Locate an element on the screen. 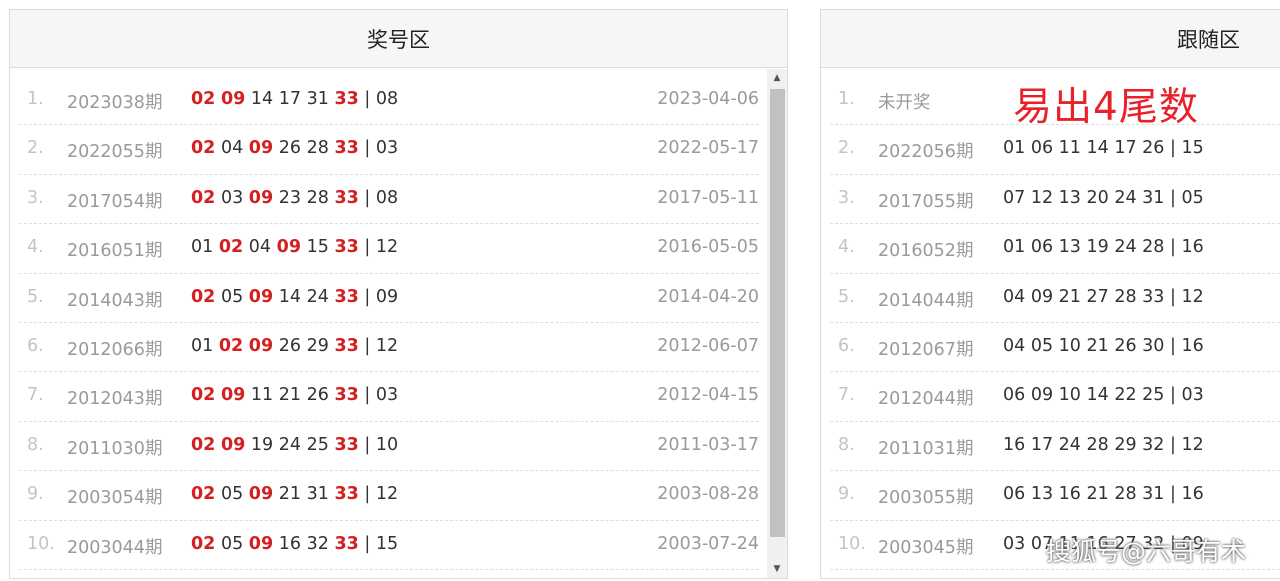  period-number: 2012067期 is located at coordinates (926, 349).